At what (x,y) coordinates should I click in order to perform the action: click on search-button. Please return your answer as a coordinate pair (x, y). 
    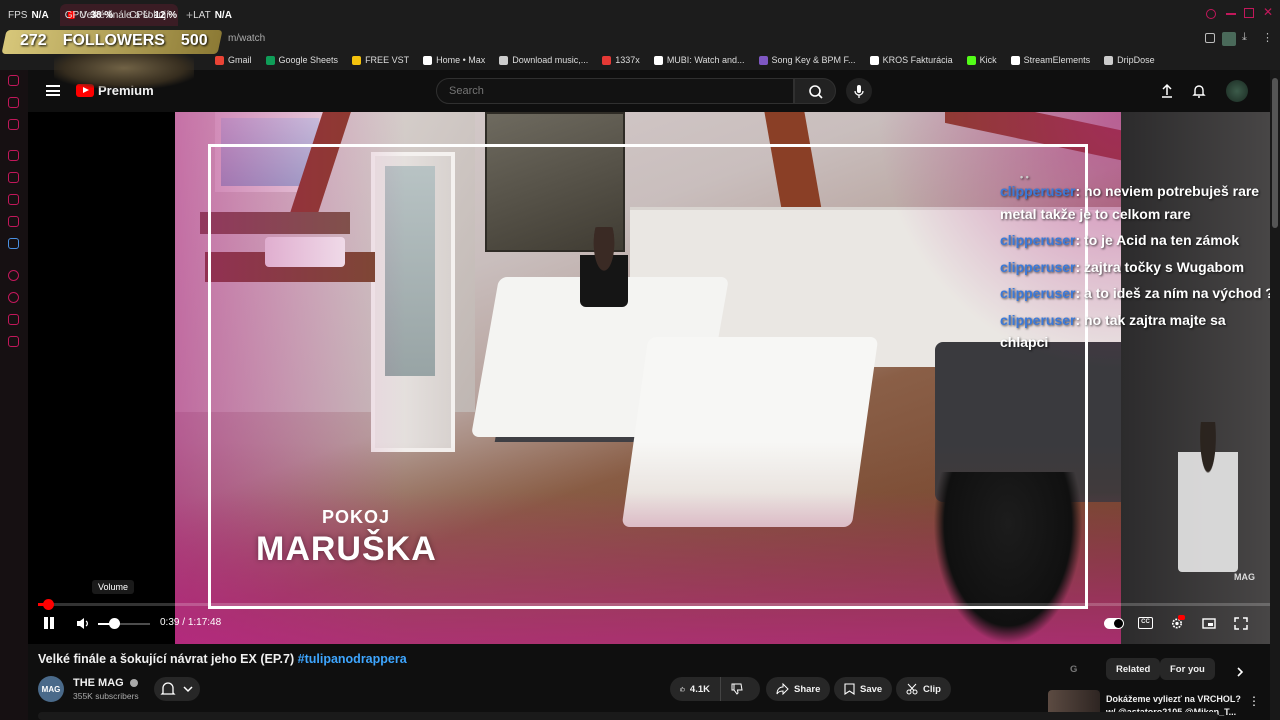
    Looking at the image, I should click on (815, 91).